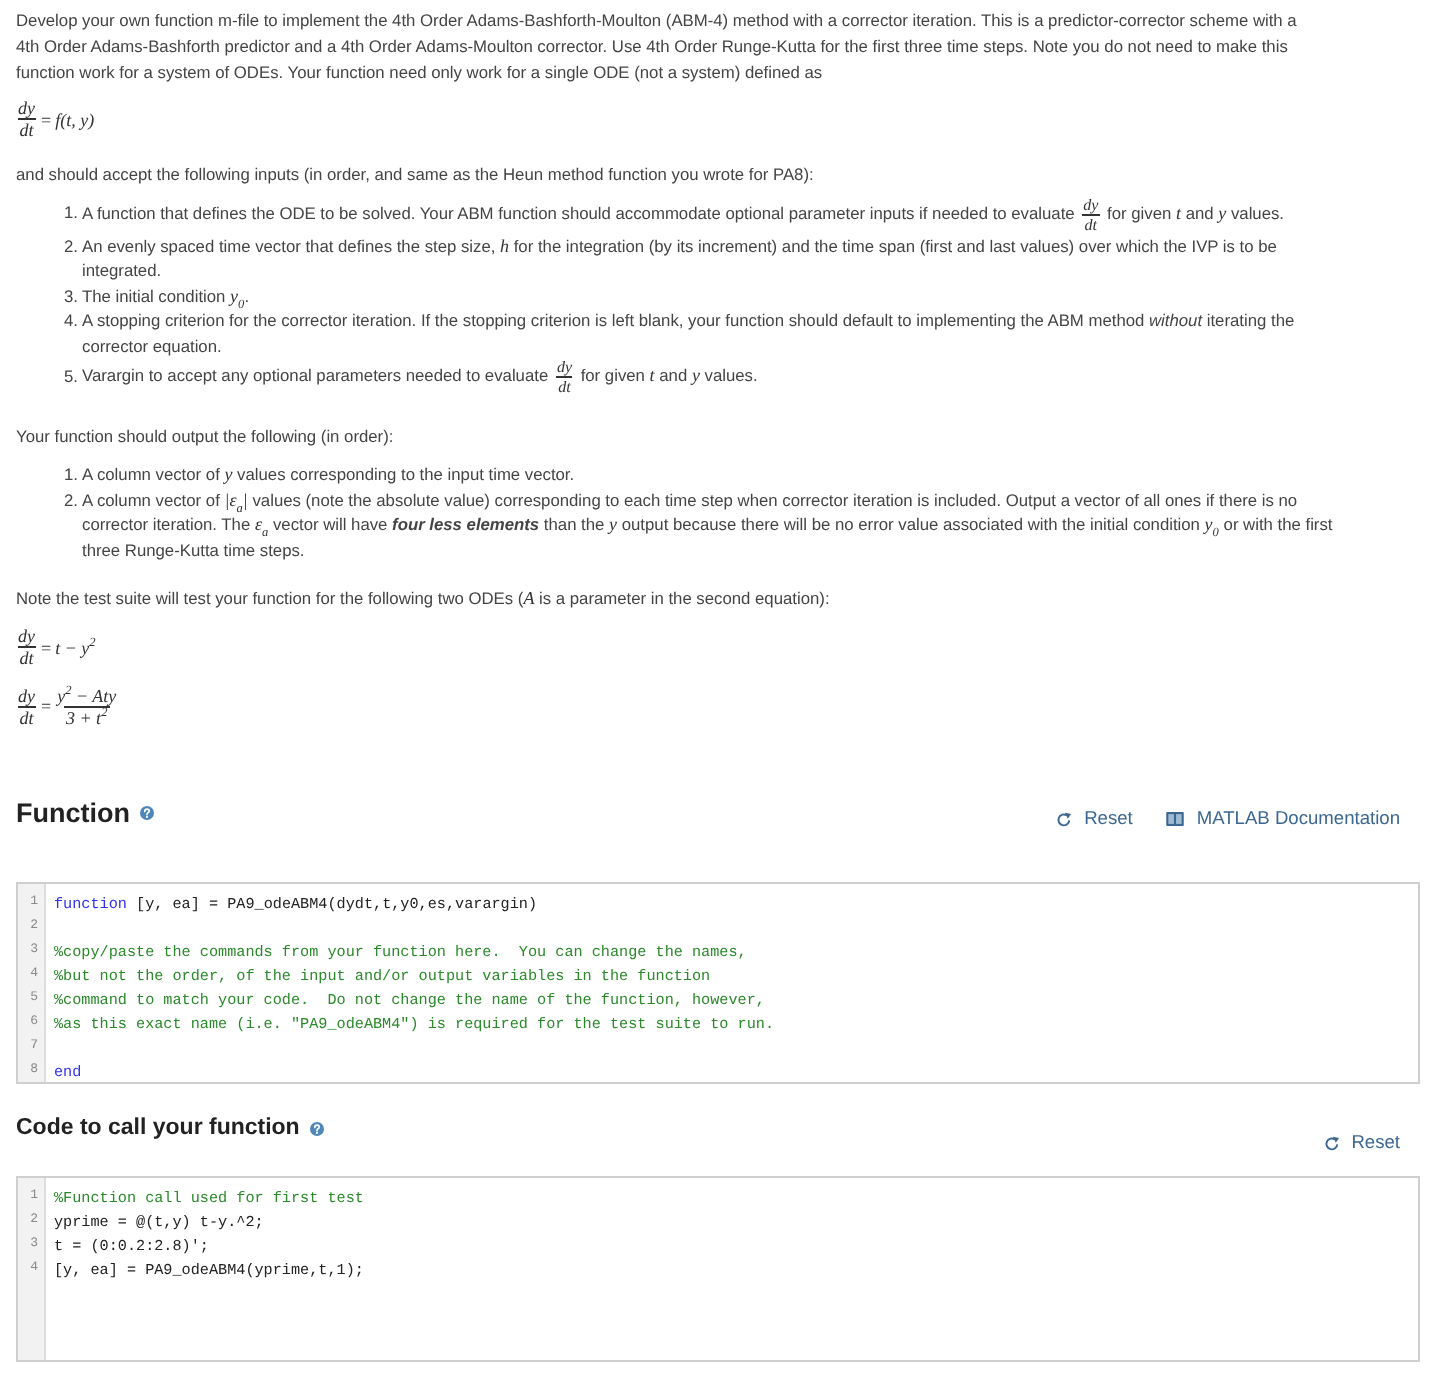  I want to click on list-number: 3., so click(72, 295).